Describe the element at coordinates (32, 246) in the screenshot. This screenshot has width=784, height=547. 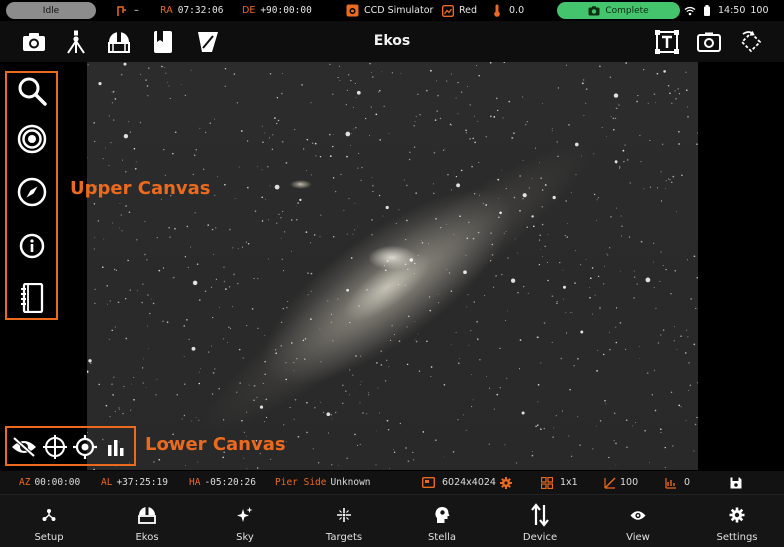
I see `info-button` at that location.